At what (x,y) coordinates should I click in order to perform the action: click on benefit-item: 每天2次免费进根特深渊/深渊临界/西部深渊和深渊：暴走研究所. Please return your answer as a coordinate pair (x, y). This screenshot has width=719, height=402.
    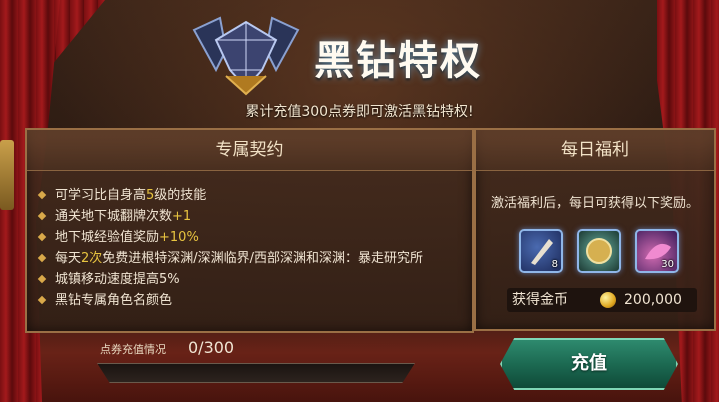
    Looking at the image, I should click on (230, 258).